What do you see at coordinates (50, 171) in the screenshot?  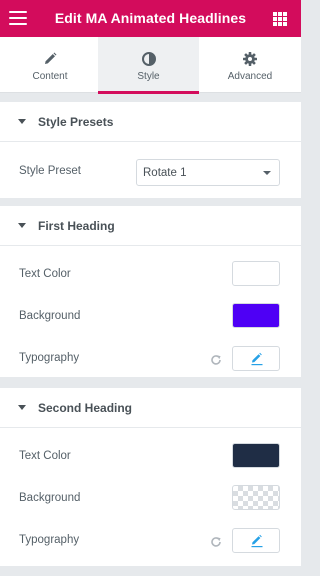 I see `style-preset-label: Style Preset` at bounding box center [50, 171].